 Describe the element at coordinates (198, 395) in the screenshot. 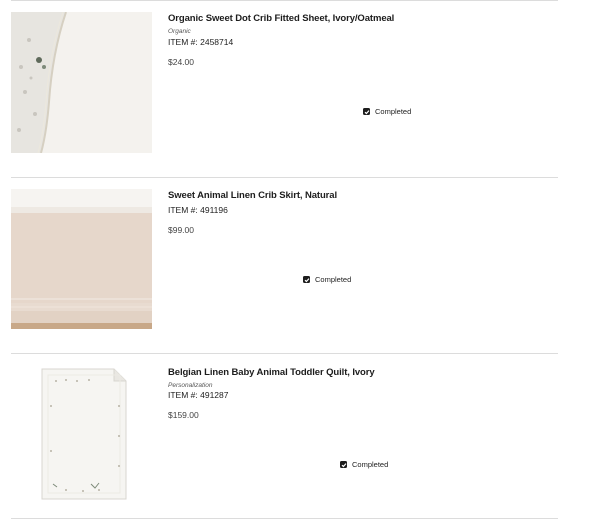

I see `item-number: ITEM #: 491287` at that location.